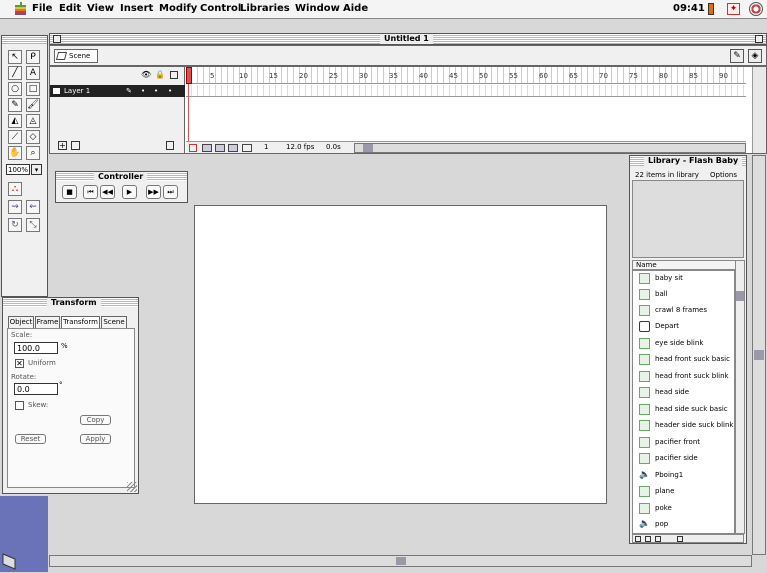 The image size is (767, 573). Describe the element at coordinates (36, 389) in the screenshot. I see `rotate-input: 0.0` at that location.